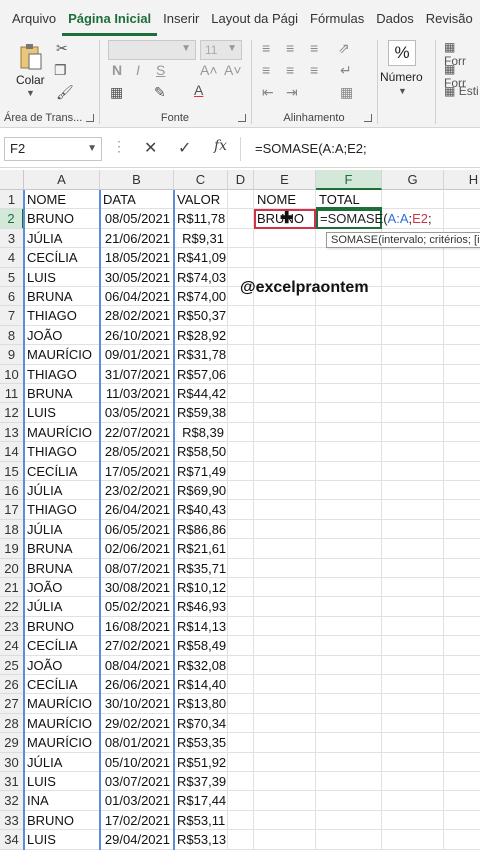  Describe the element at coordinates (137, 723) in the screenshot. I see `cell-data: 29/02/2021` at that location.